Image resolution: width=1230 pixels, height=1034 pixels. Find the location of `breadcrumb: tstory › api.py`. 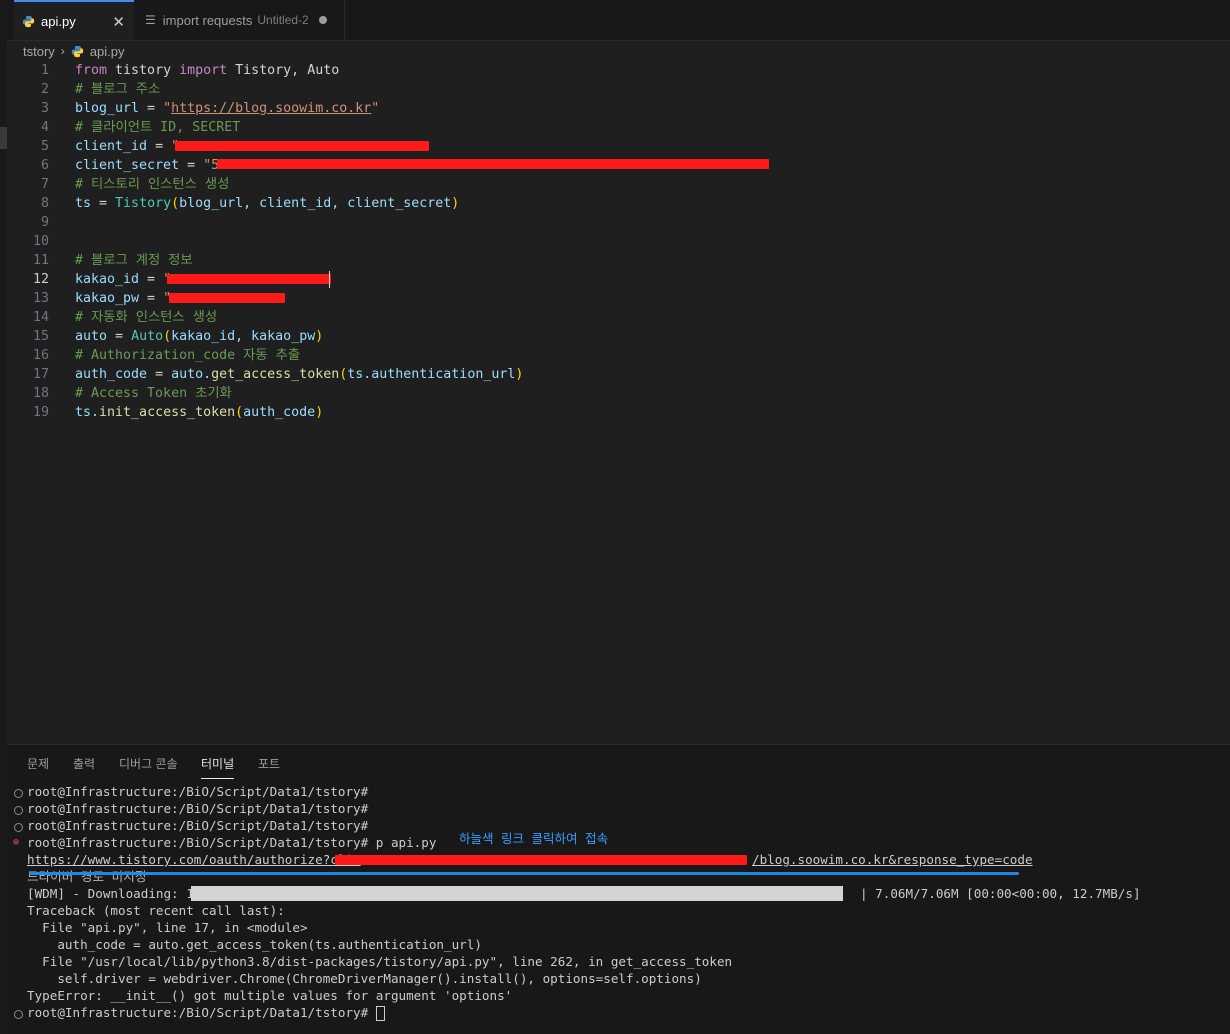

breadcrumb: tstory › api.py is located at coordinates (74, 51).